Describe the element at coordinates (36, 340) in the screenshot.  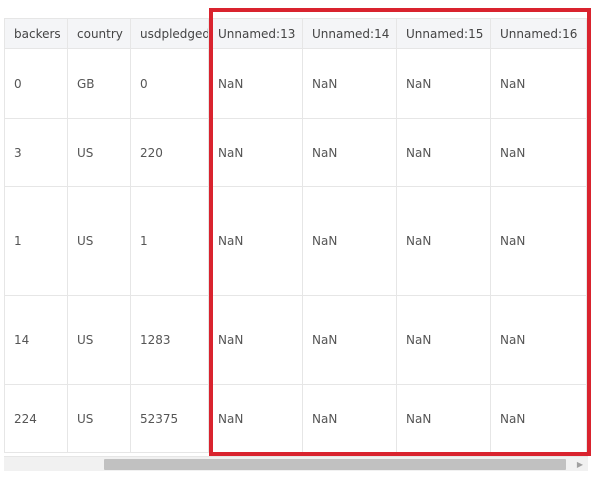
I see `table-cell: 14` at that location.